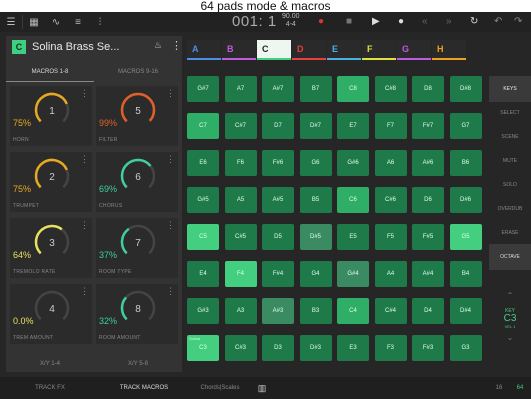  What do you see at coordinates (379, 50) in the screenshot?
I see `track-tab-f: F` at bounding box center [379, 50].